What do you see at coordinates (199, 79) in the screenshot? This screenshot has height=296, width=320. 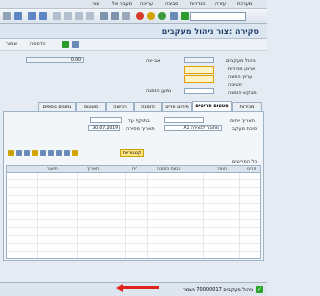 I see `dist-field` at bounding box center [199, 79].